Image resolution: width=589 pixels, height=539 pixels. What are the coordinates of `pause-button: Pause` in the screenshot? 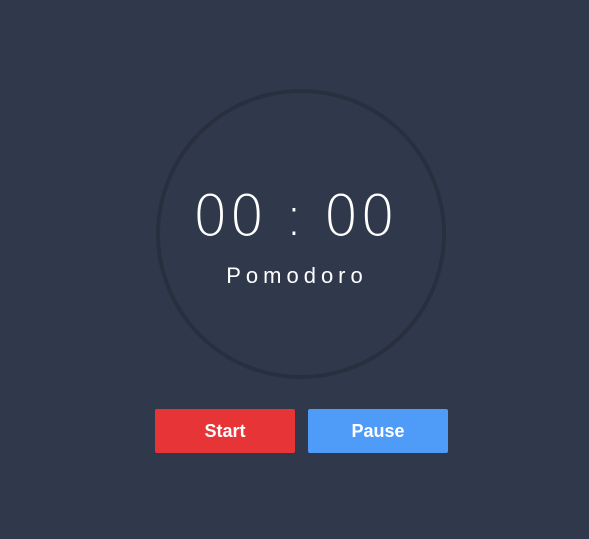 It's located at (378, 431).